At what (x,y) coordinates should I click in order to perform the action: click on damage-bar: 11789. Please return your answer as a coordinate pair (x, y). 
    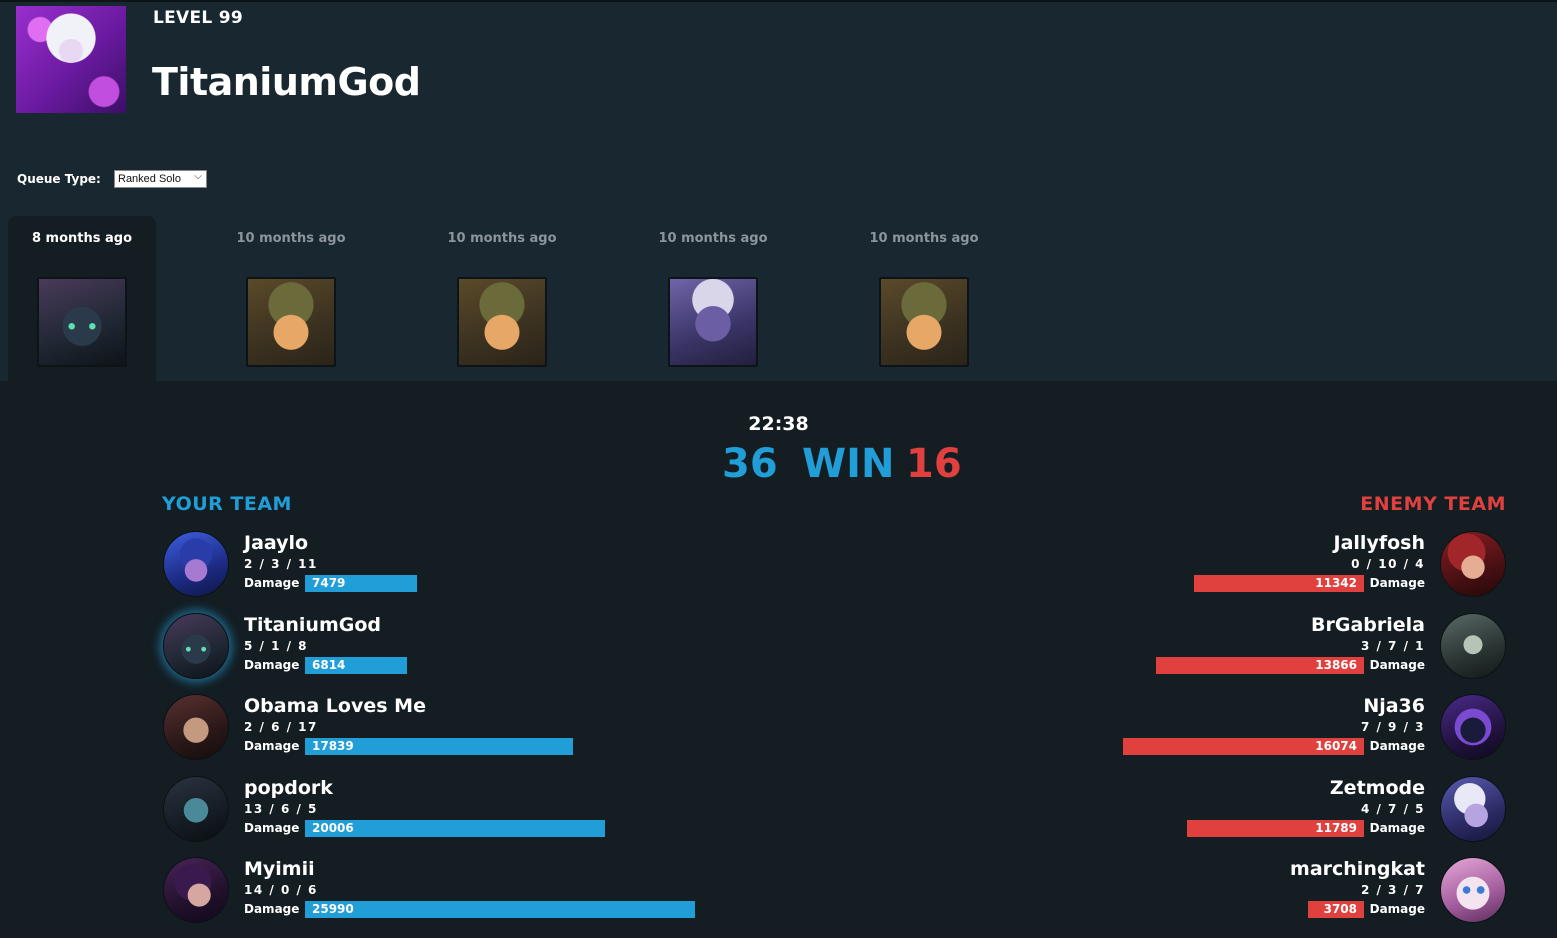
    Looking at the image, I should click on (1275, 828).